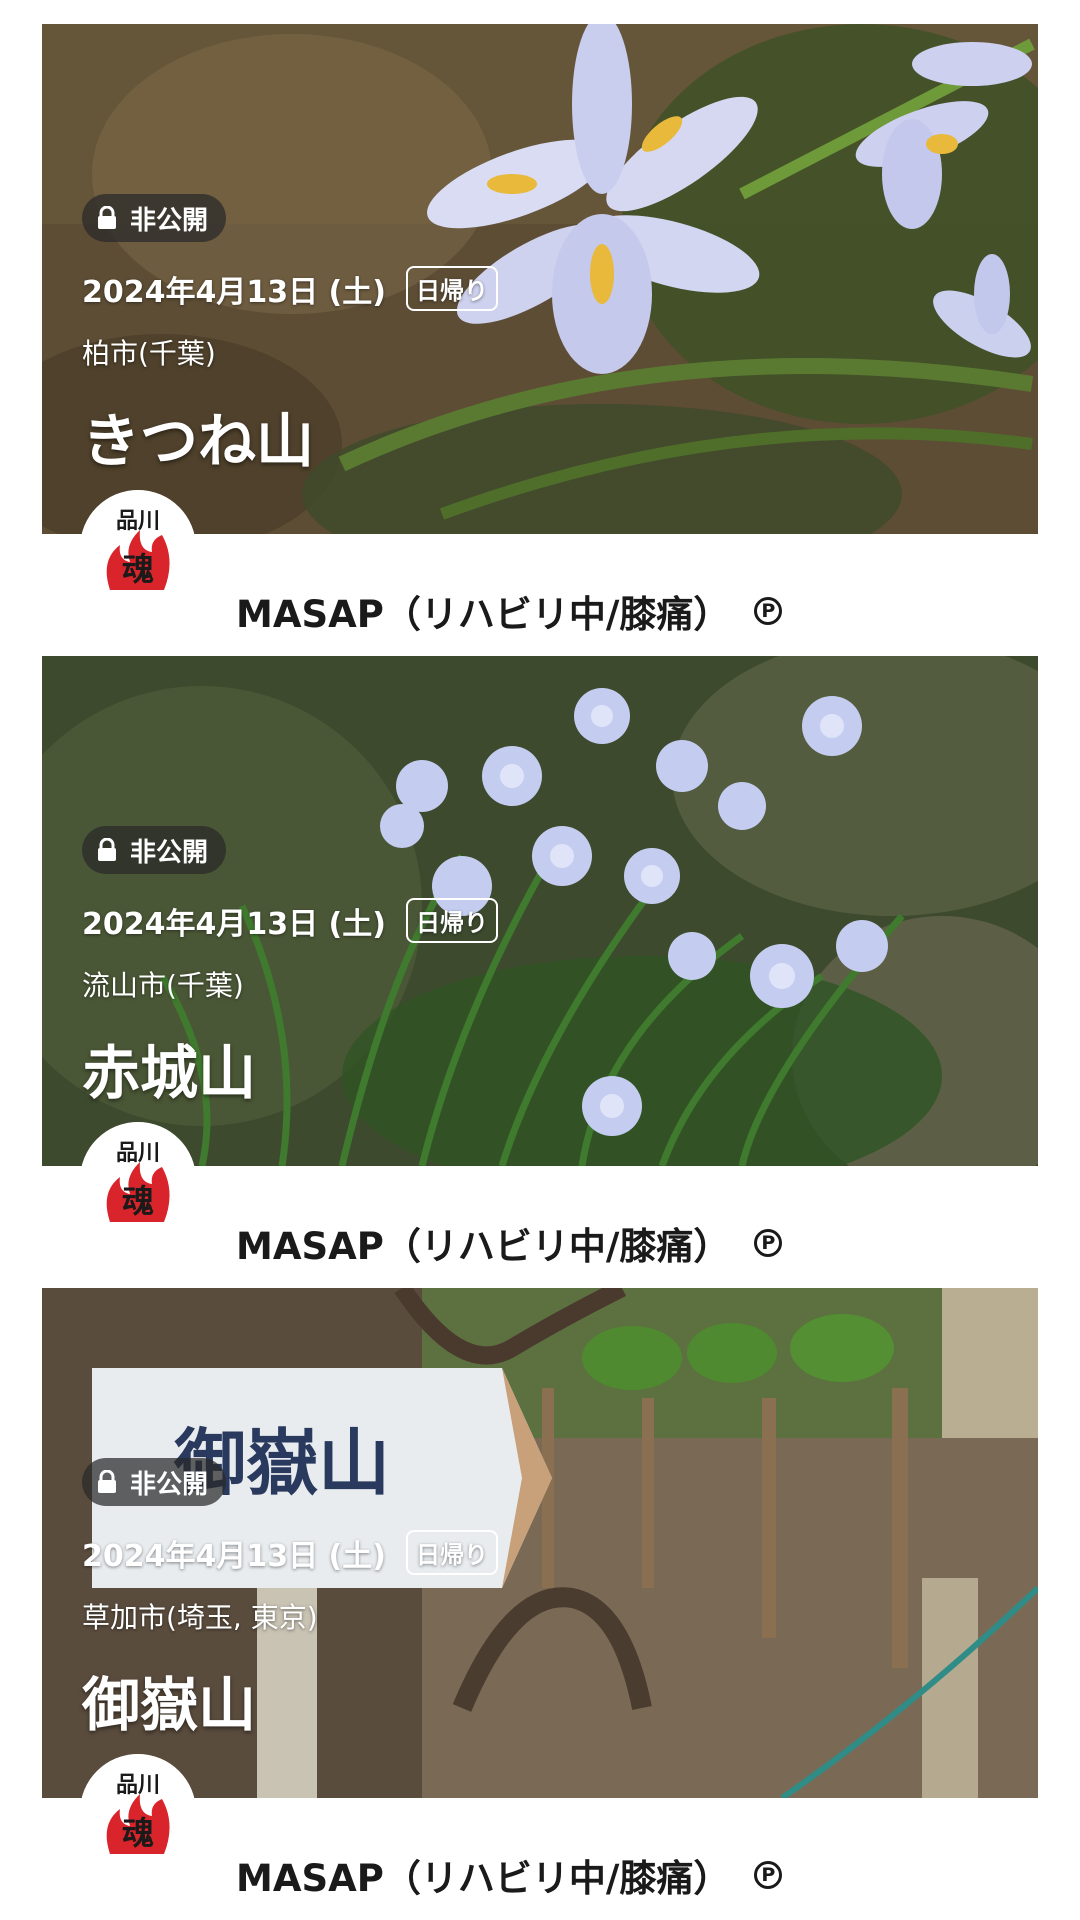  Describe the element at coordinates (169, 1705) in the screenshot. I see `mountain-title: 御嶽山` at that location.